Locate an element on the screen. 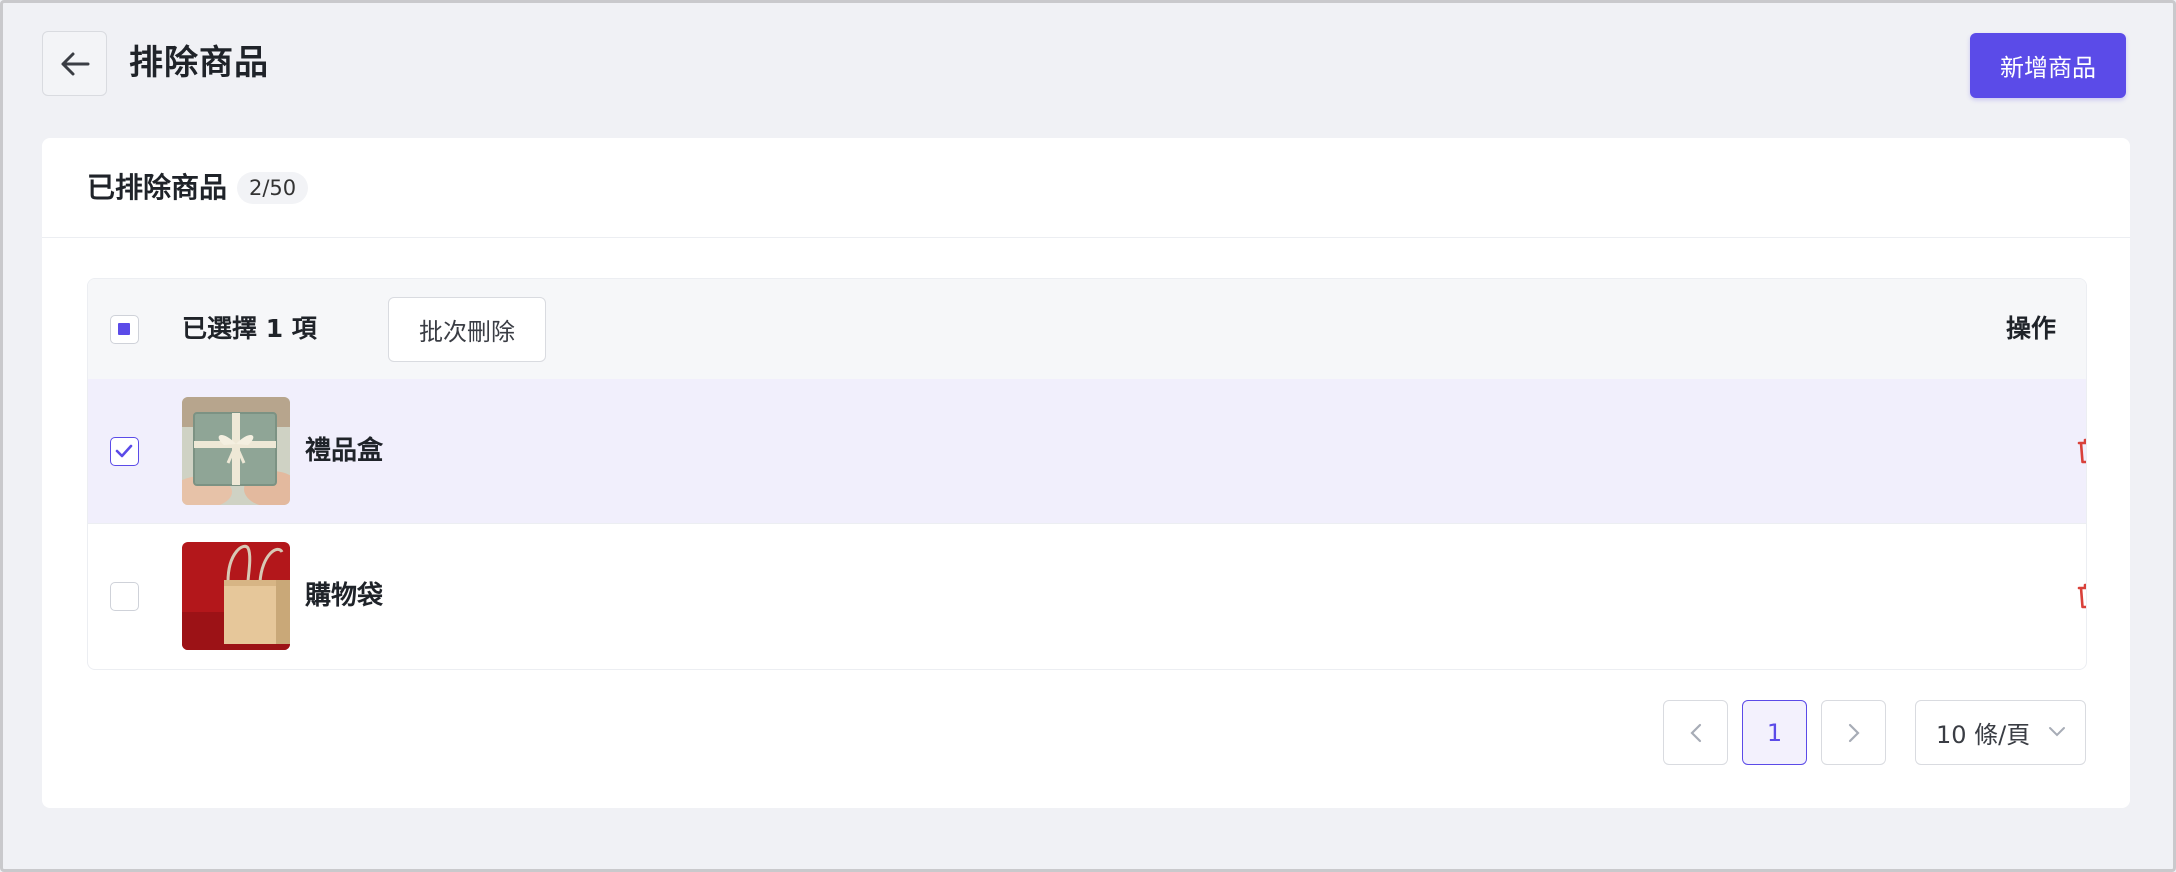  chevron-left-icon is located at coordinates (1695, 732).